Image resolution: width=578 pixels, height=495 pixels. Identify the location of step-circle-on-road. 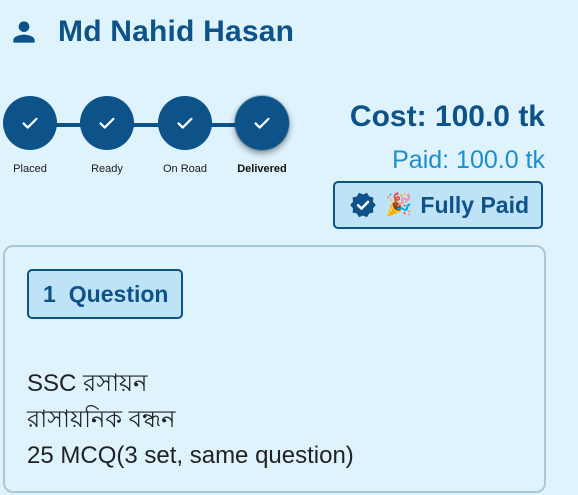
(185, 123).